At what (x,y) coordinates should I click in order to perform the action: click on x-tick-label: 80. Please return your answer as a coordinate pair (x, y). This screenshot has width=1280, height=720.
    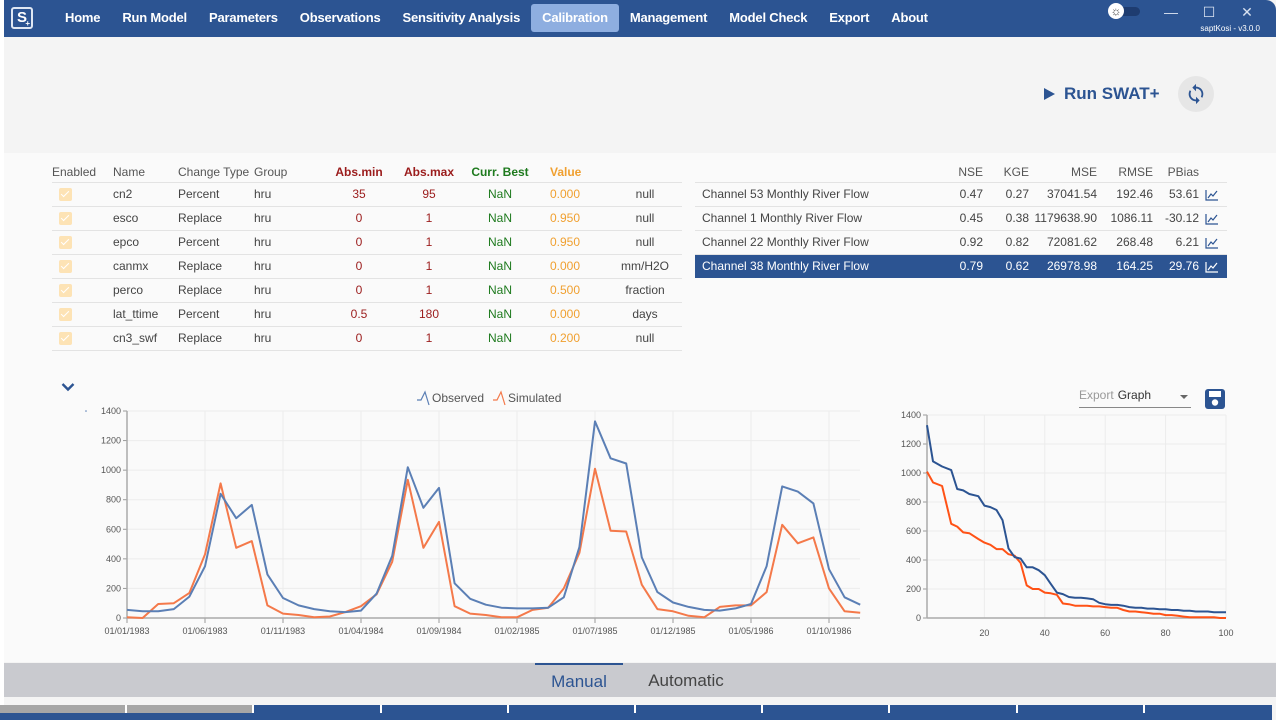
    Looking at the image, I should click on (1166, 633).